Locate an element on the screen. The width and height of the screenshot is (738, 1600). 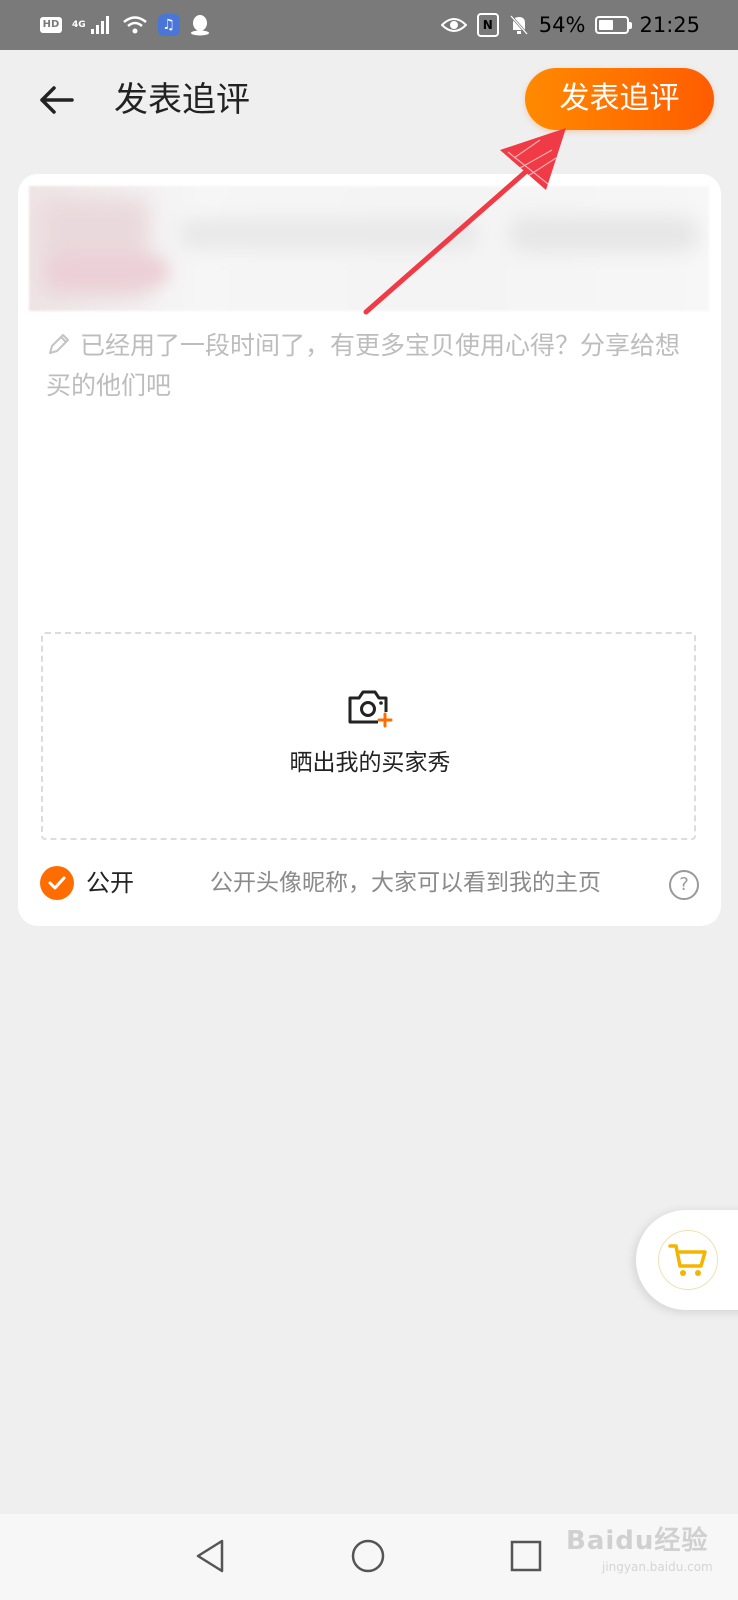
help-icon: ? is located at coordinates (684, 885).